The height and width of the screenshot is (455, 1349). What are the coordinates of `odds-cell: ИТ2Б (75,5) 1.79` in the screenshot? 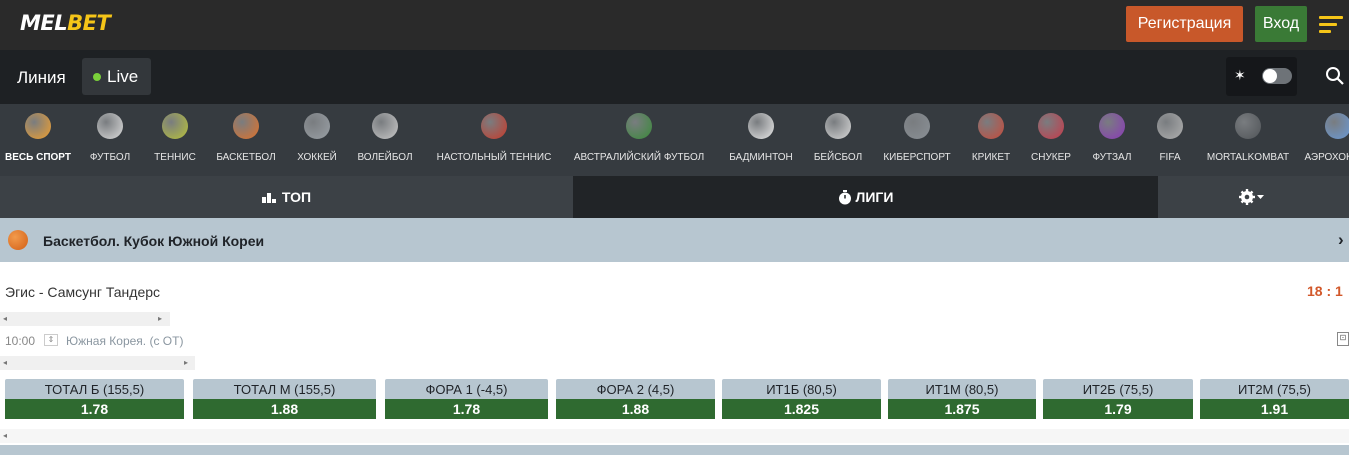 It's located at (1118, 399).